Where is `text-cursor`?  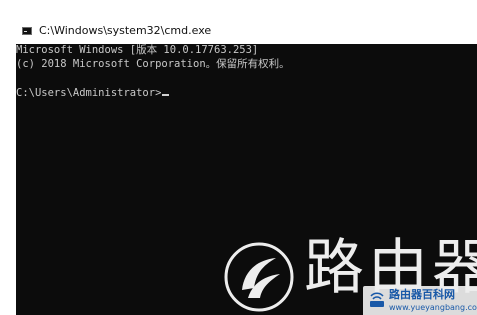 text-cursor is located at coordinates (166, 95).